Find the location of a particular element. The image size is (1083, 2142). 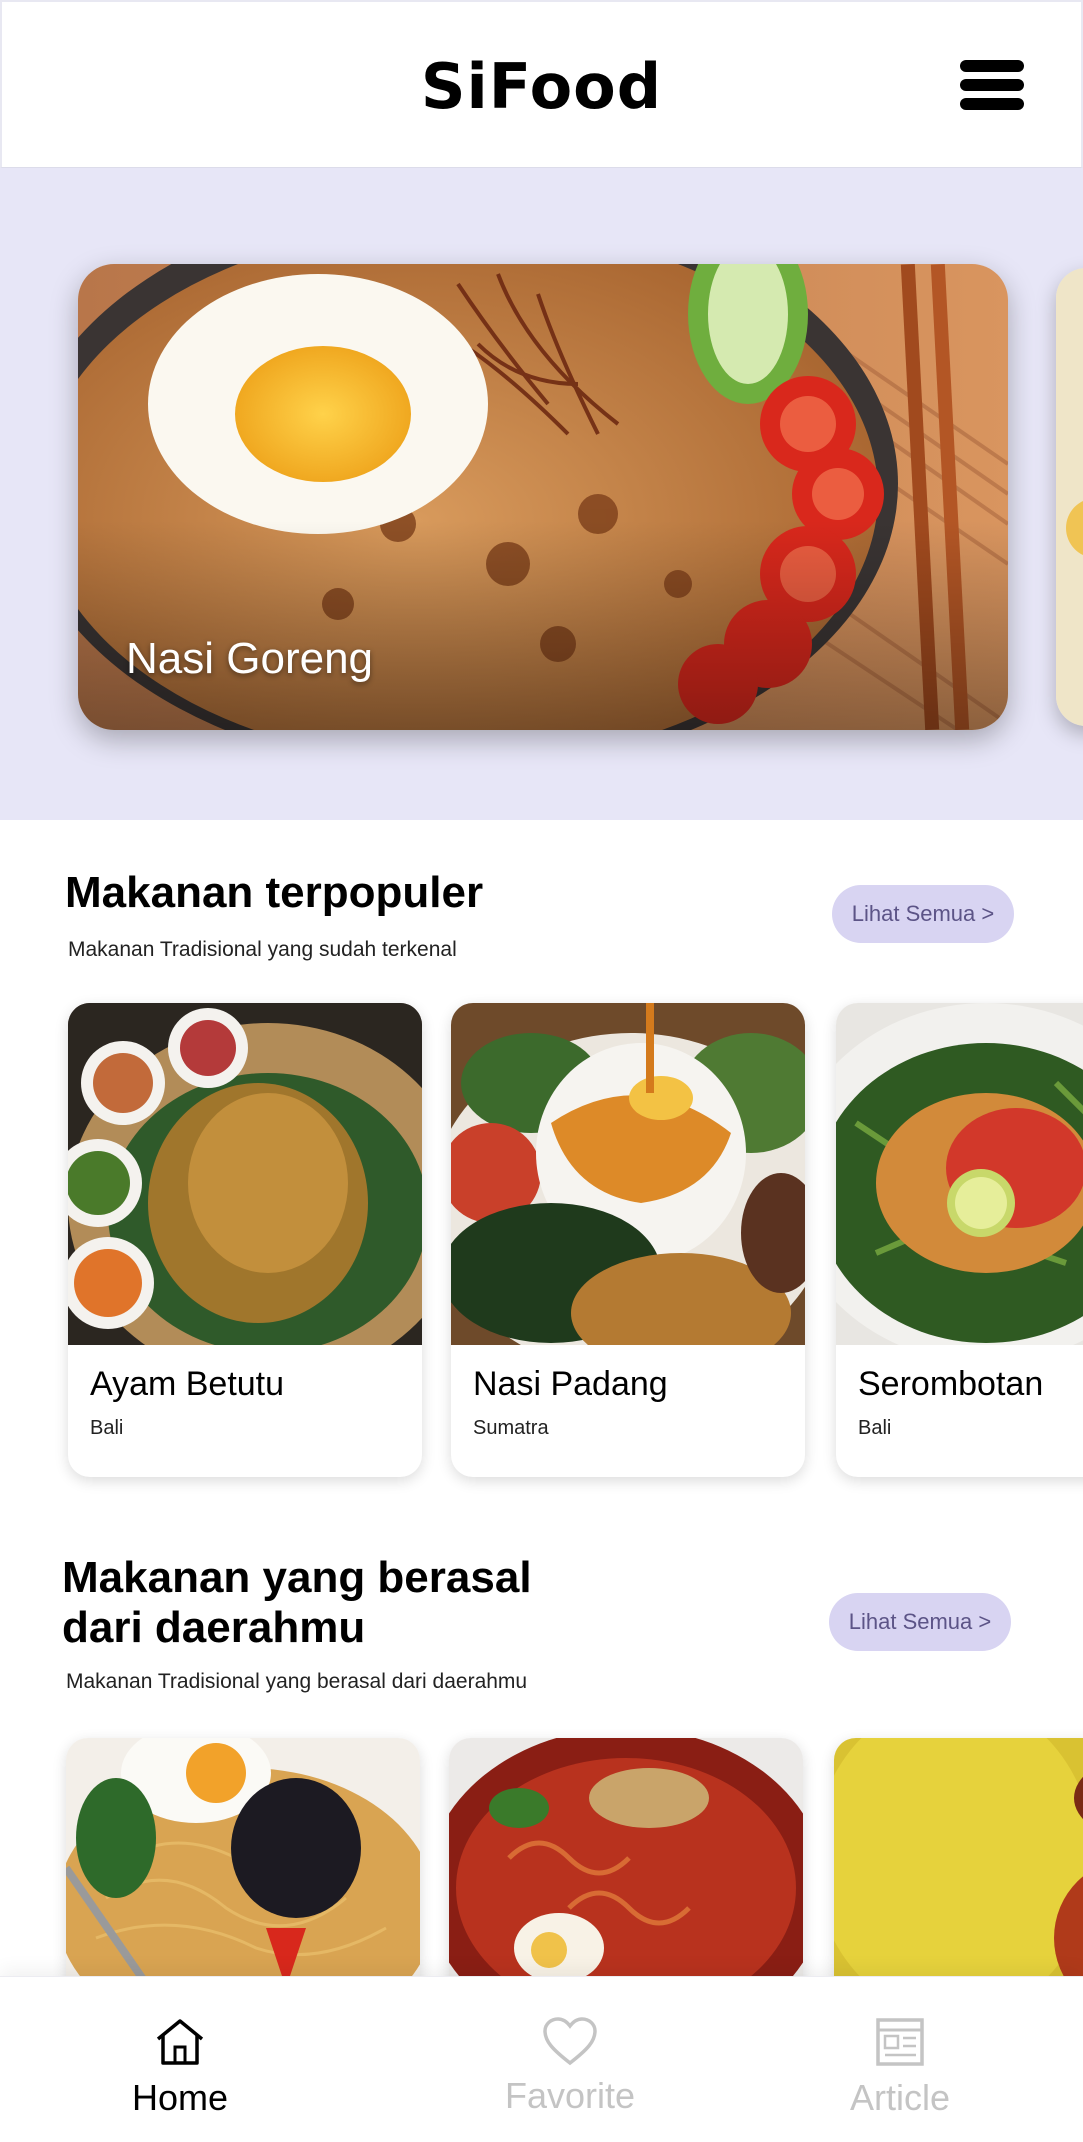

ayam-betutu-image is located at coordinates (245, 1174).